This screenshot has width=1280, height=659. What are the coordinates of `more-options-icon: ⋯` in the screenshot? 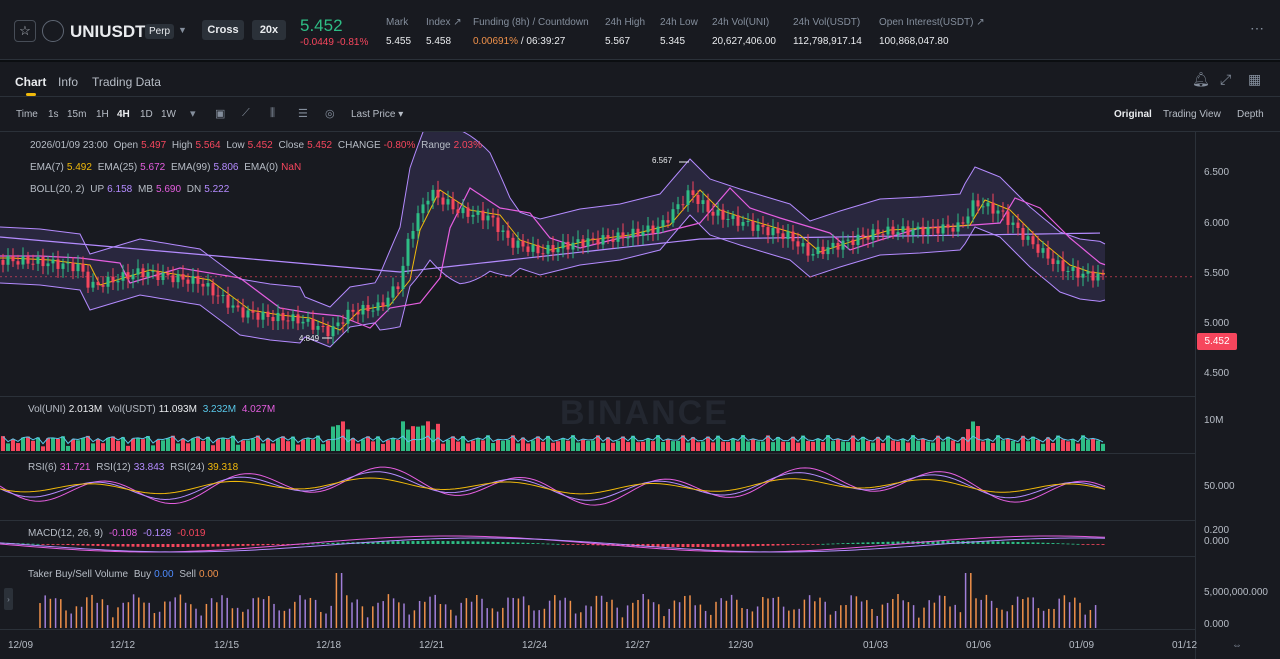 It's located at (1257, 28).